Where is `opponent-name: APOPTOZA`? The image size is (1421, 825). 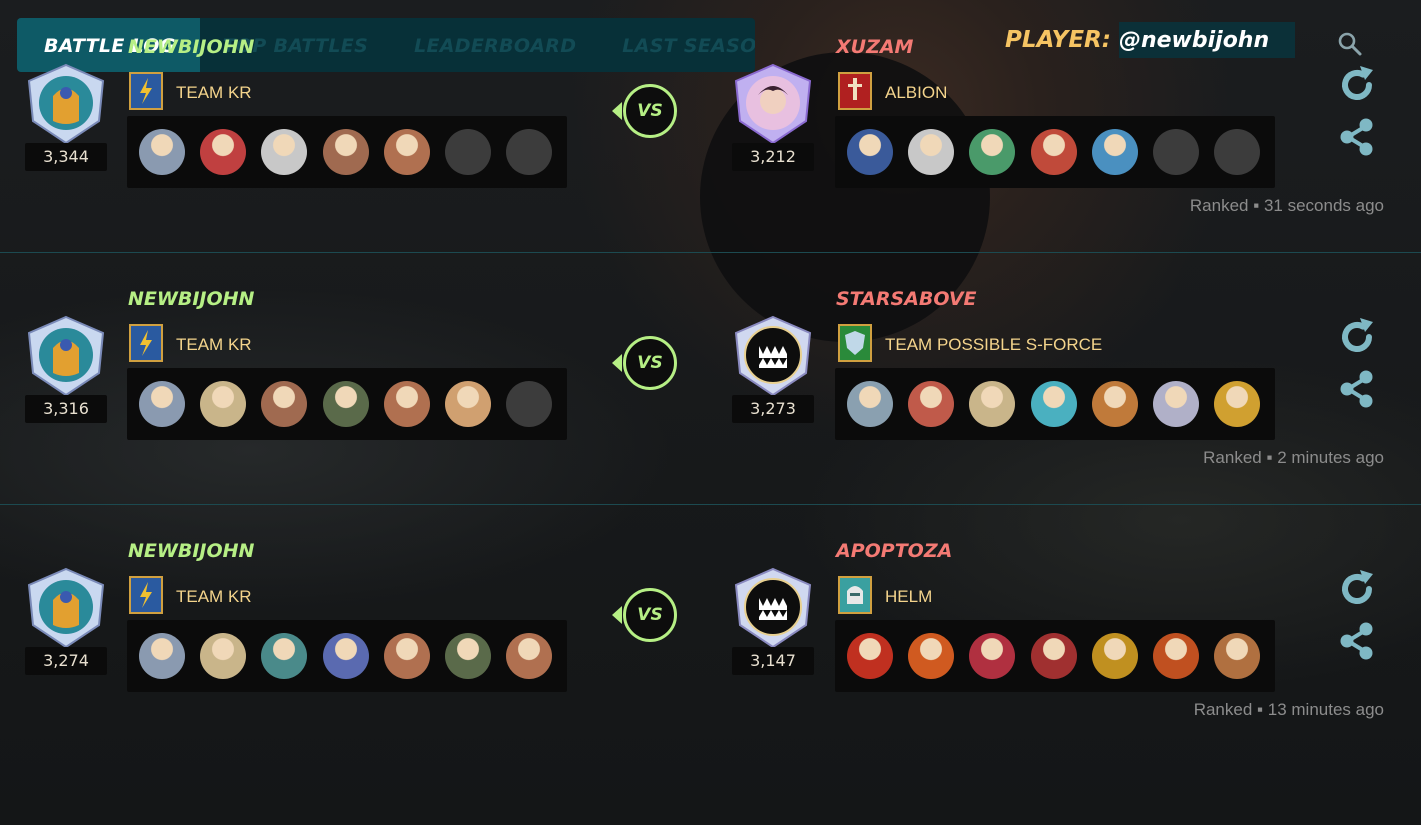
opponent-name: APOPTOZA is located at coordinates (894, 551).